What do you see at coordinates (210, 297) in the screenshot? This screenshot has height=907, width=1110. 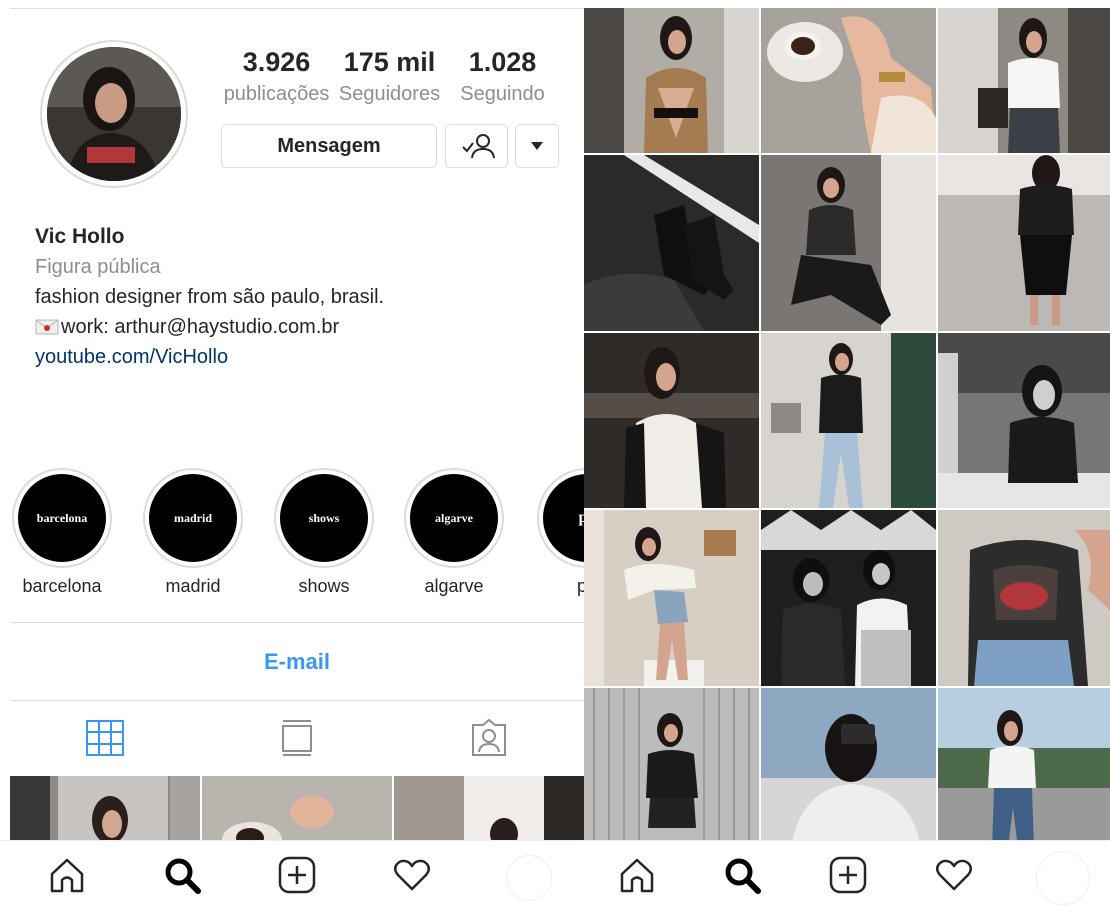 I see `bio-text: fashion designer from são paulo, brasil.` at bounding box center [210, 297].